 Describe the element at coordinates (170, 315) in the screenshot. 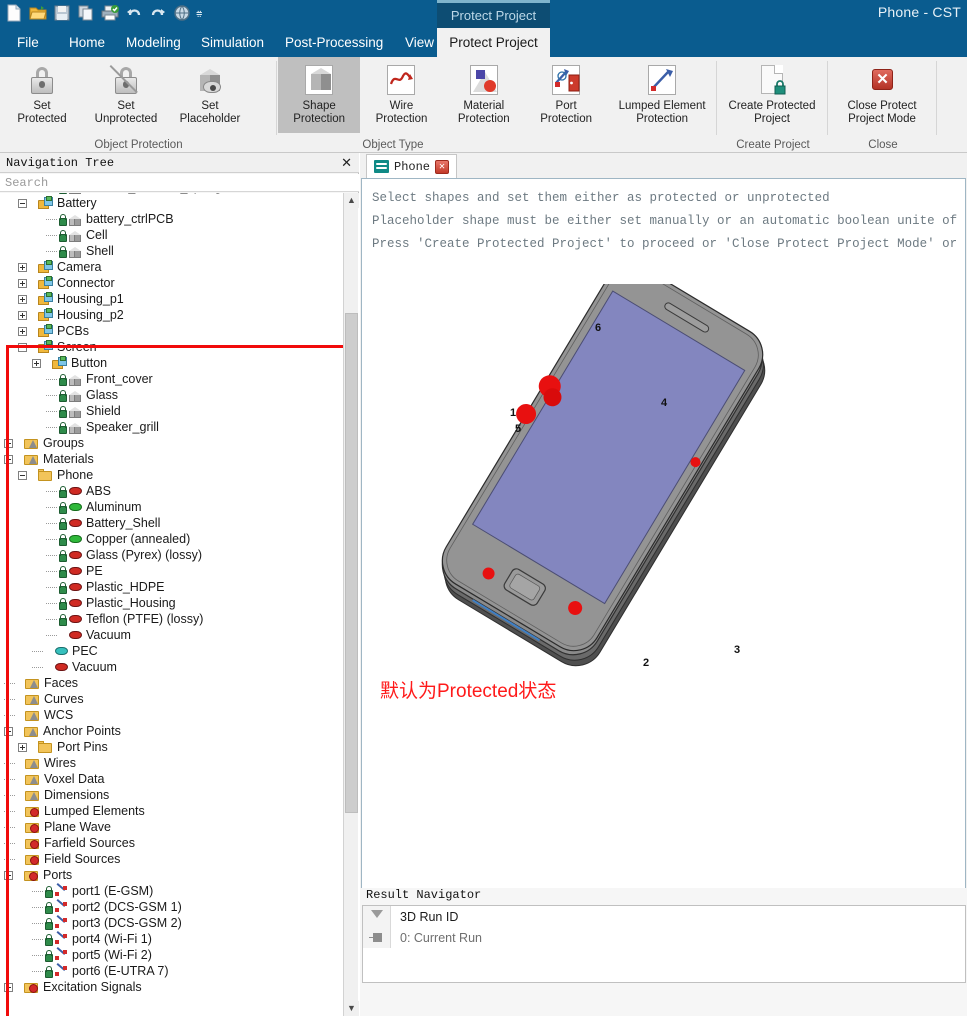

I see `tree-item: Housing_p2` at that location.